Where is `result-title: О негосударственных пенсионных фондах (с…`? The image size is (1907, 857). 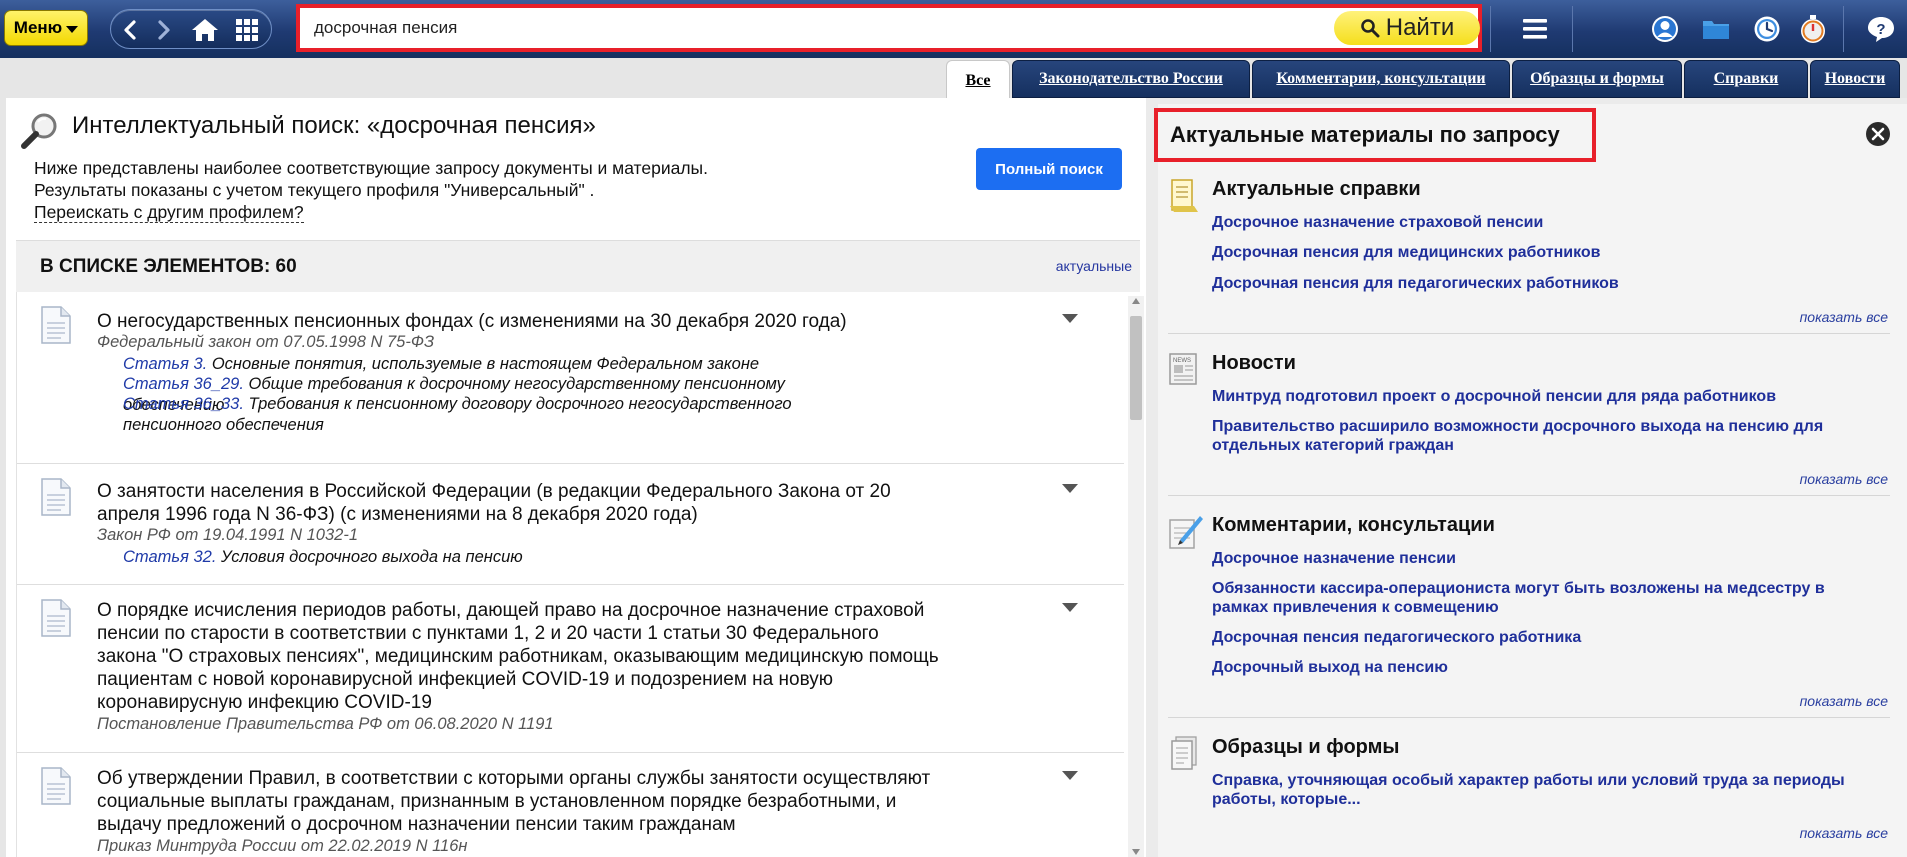 result-title: О негосударственных пенсионных фондах (с… is located at coordinates (472, 321).